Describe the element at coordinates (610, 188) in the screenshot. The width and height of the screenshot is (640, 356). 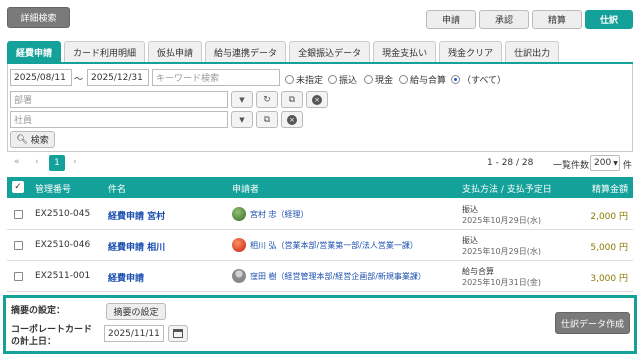
I see `header-amount: 精算金額` at that location.